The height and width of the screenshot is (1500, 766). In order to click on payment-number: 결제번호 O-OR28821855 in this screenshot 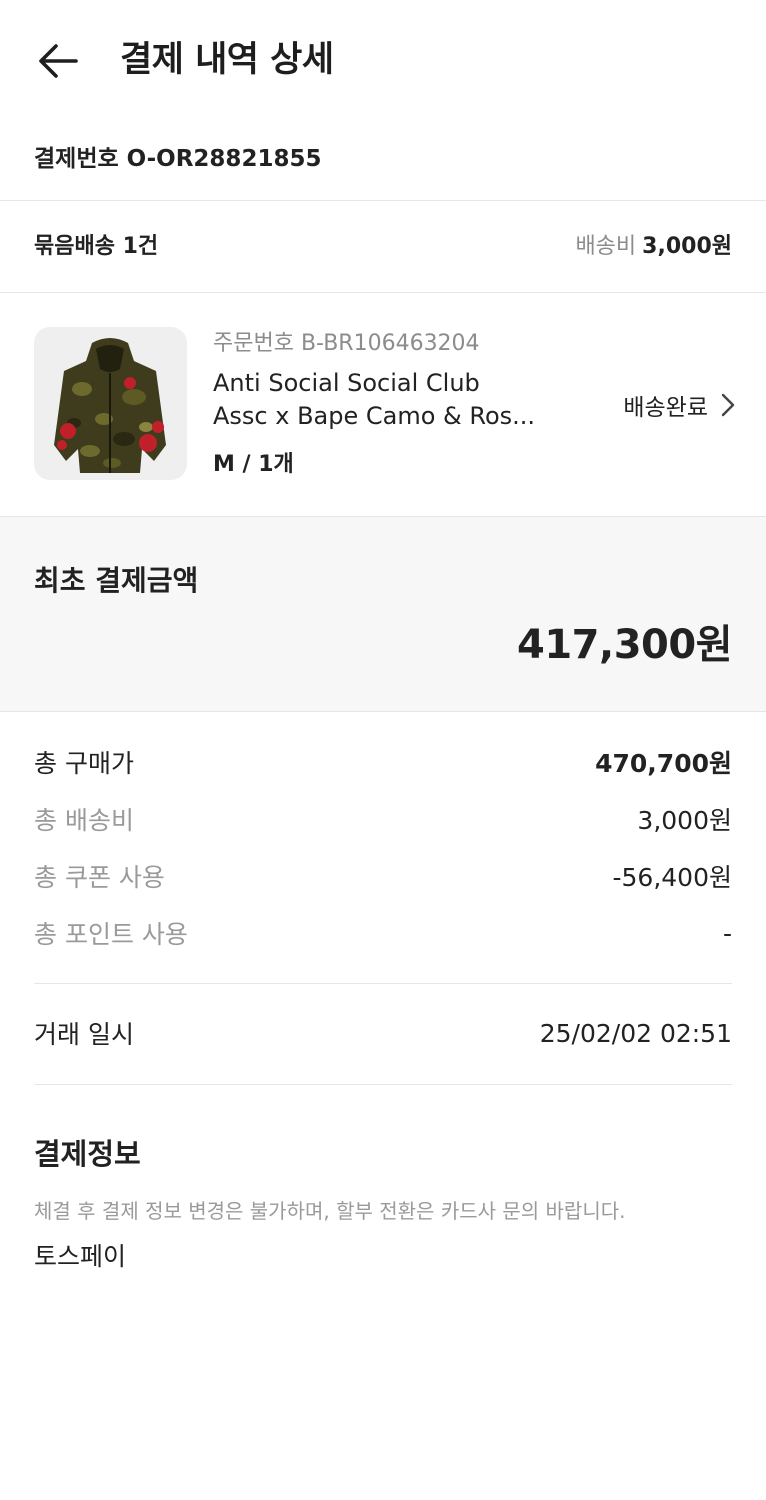, I will do `click(177, 159)`.